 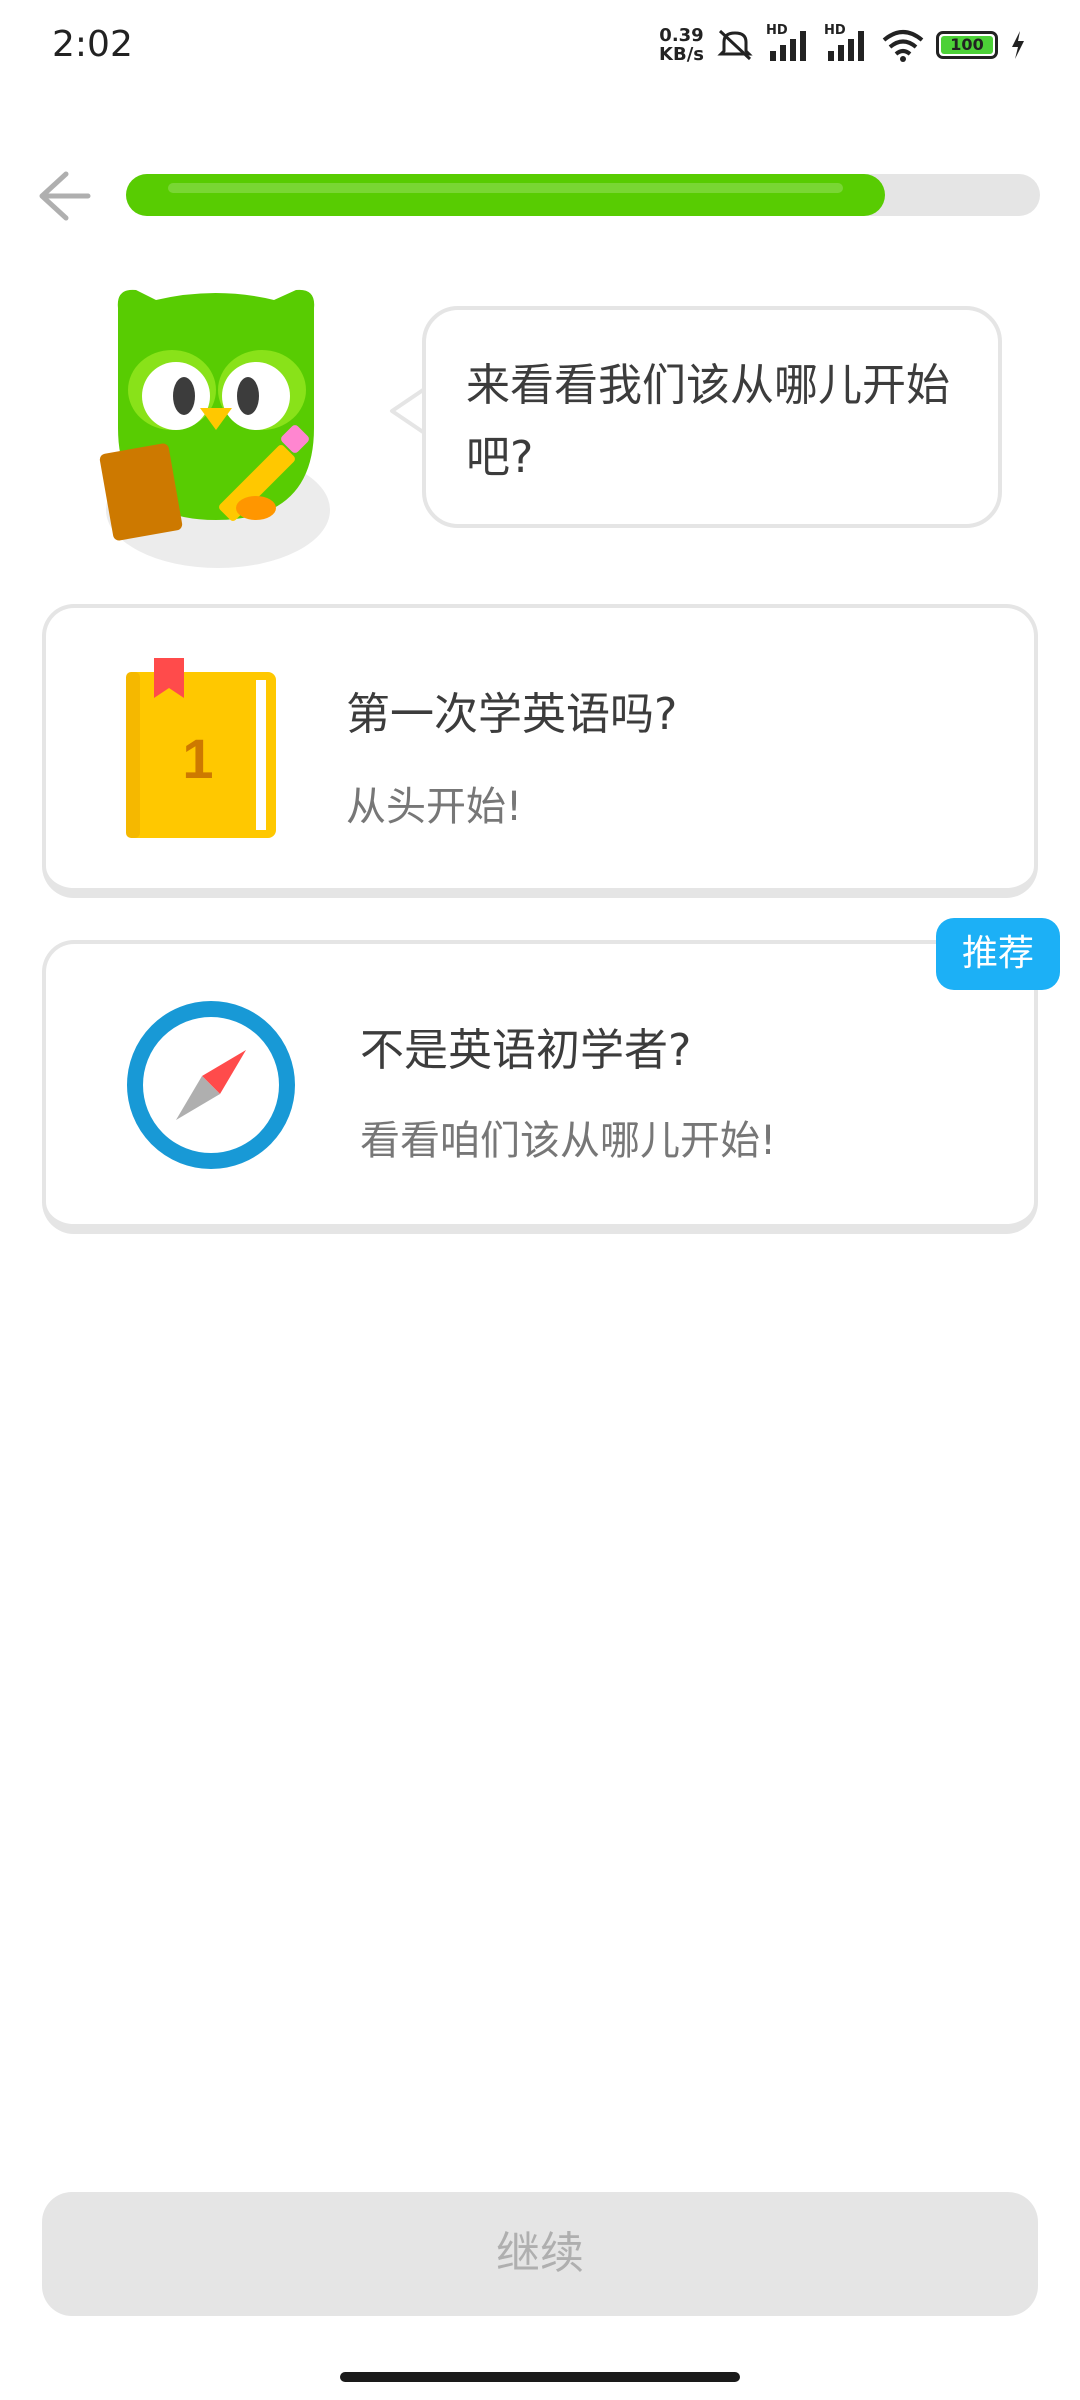 What do you see at coordinates (568, 1141) in the screenshot?
I see `option-subtitle: 看看咱们该从哪儿开始!` at bounding box center [568, 1141].